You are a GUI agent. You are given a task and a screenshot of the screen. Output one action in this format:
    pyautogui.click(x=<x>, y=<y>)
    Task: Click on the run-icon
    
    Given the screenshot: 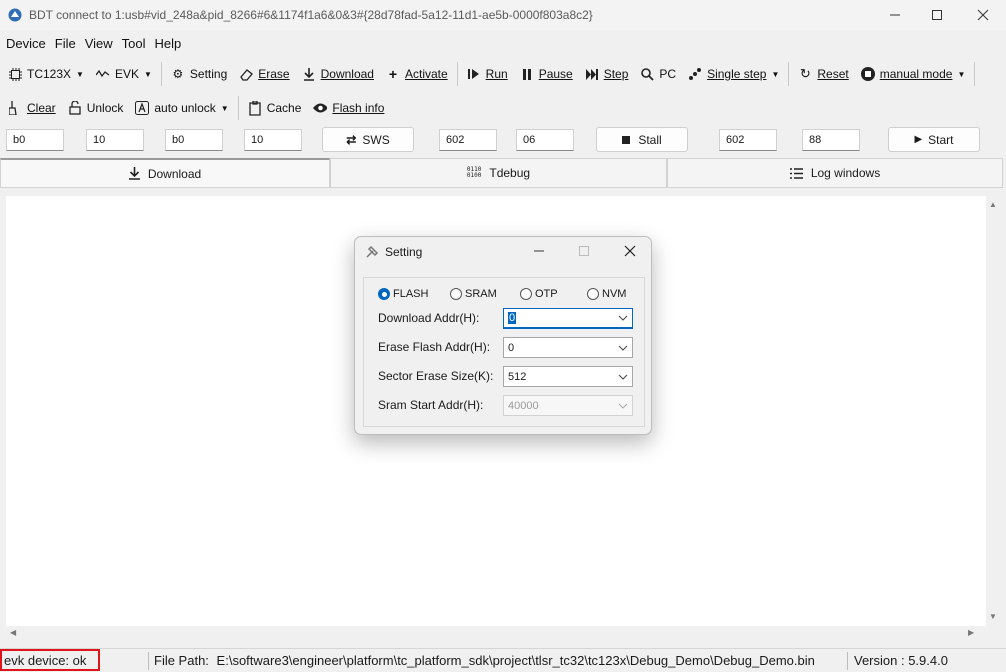 What is the action you would take?
    pyautogui.click(x=474, y=74)
    